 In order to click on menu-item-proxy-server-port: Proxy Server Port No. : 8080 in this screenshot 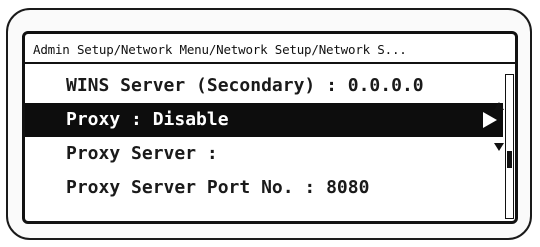, I will do `click(264, 188)`.